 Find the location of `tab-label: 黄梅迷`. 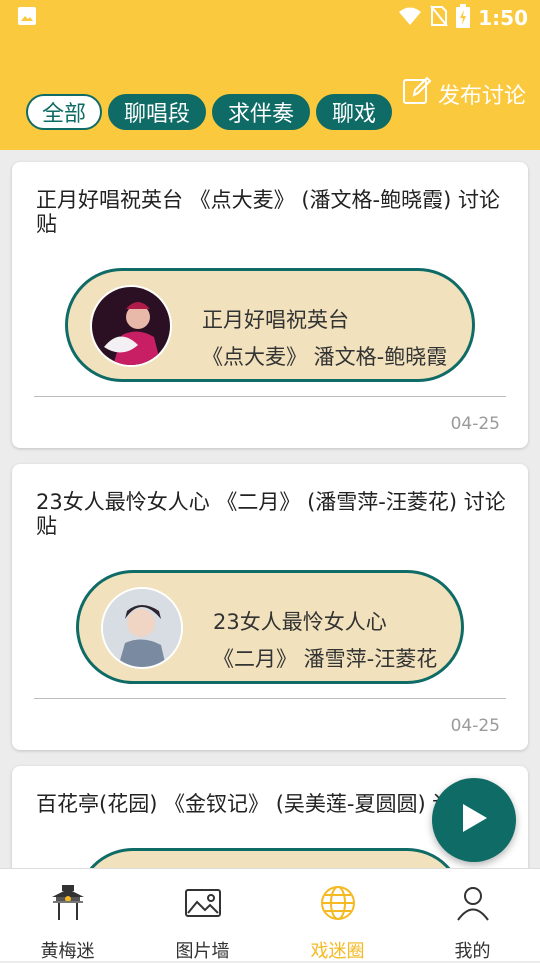

tab-label: 黄梅迷 is located at coordinates (67, 951).